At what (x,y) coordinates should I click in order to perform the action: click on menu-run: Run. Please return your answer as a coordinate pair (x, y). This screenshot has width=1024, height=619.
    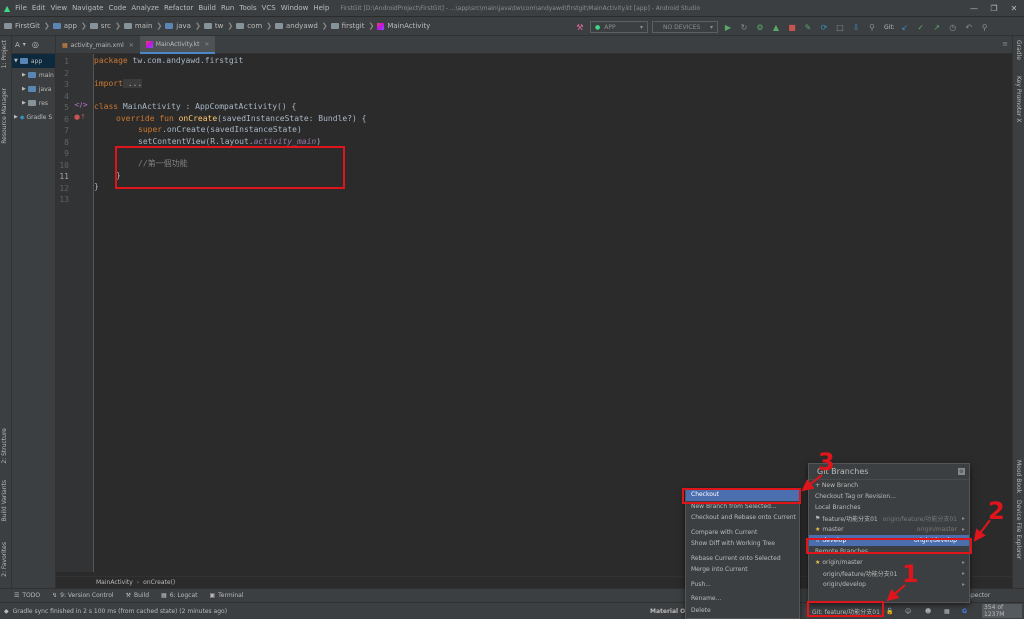
    Looking at the image, I should click on (227, 8).